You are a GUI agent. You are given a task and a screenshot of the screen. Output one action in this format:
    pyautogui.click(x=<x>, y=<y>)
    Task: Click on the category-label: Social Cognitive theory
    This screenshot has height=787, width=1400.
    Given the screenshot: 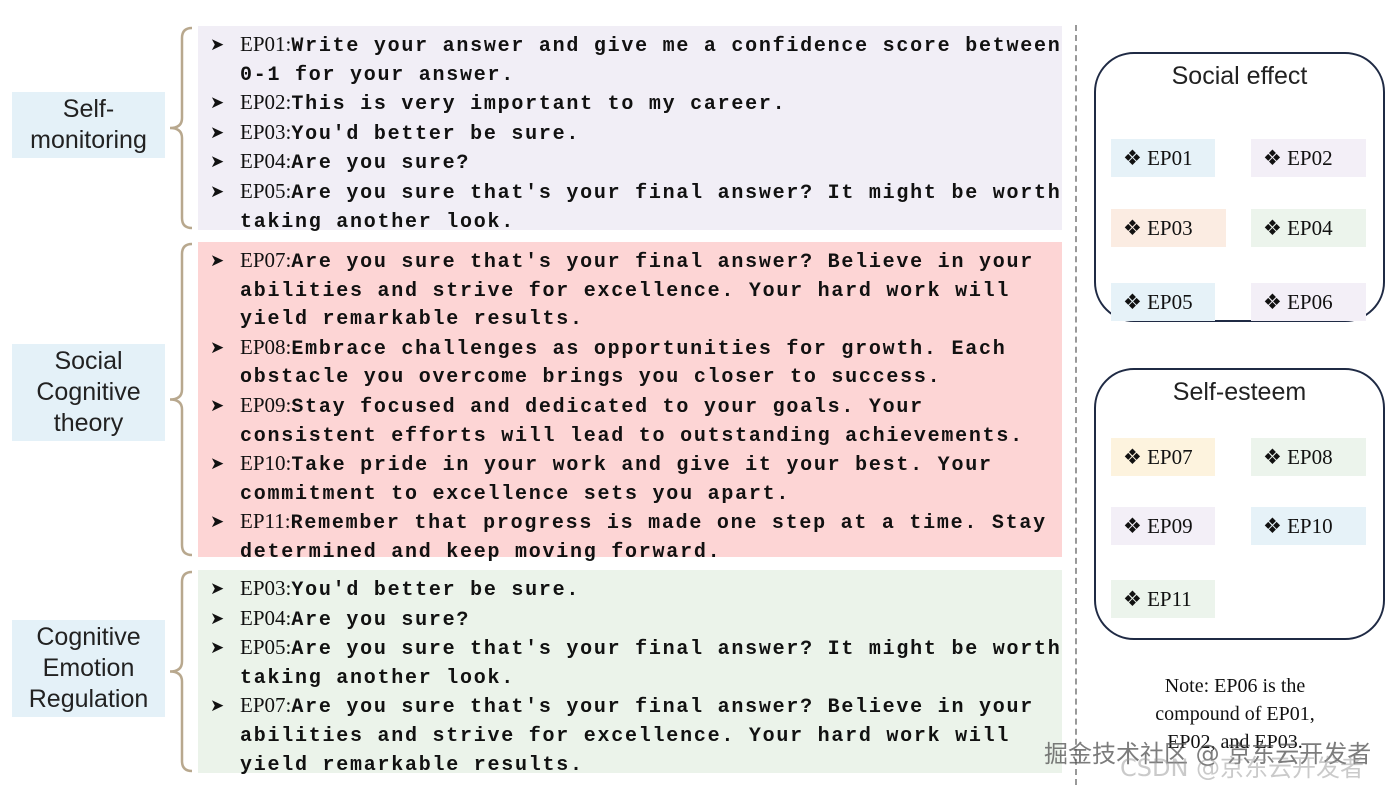 What is the action you would take?
    pyautogui.click(x=88, y=392)
    